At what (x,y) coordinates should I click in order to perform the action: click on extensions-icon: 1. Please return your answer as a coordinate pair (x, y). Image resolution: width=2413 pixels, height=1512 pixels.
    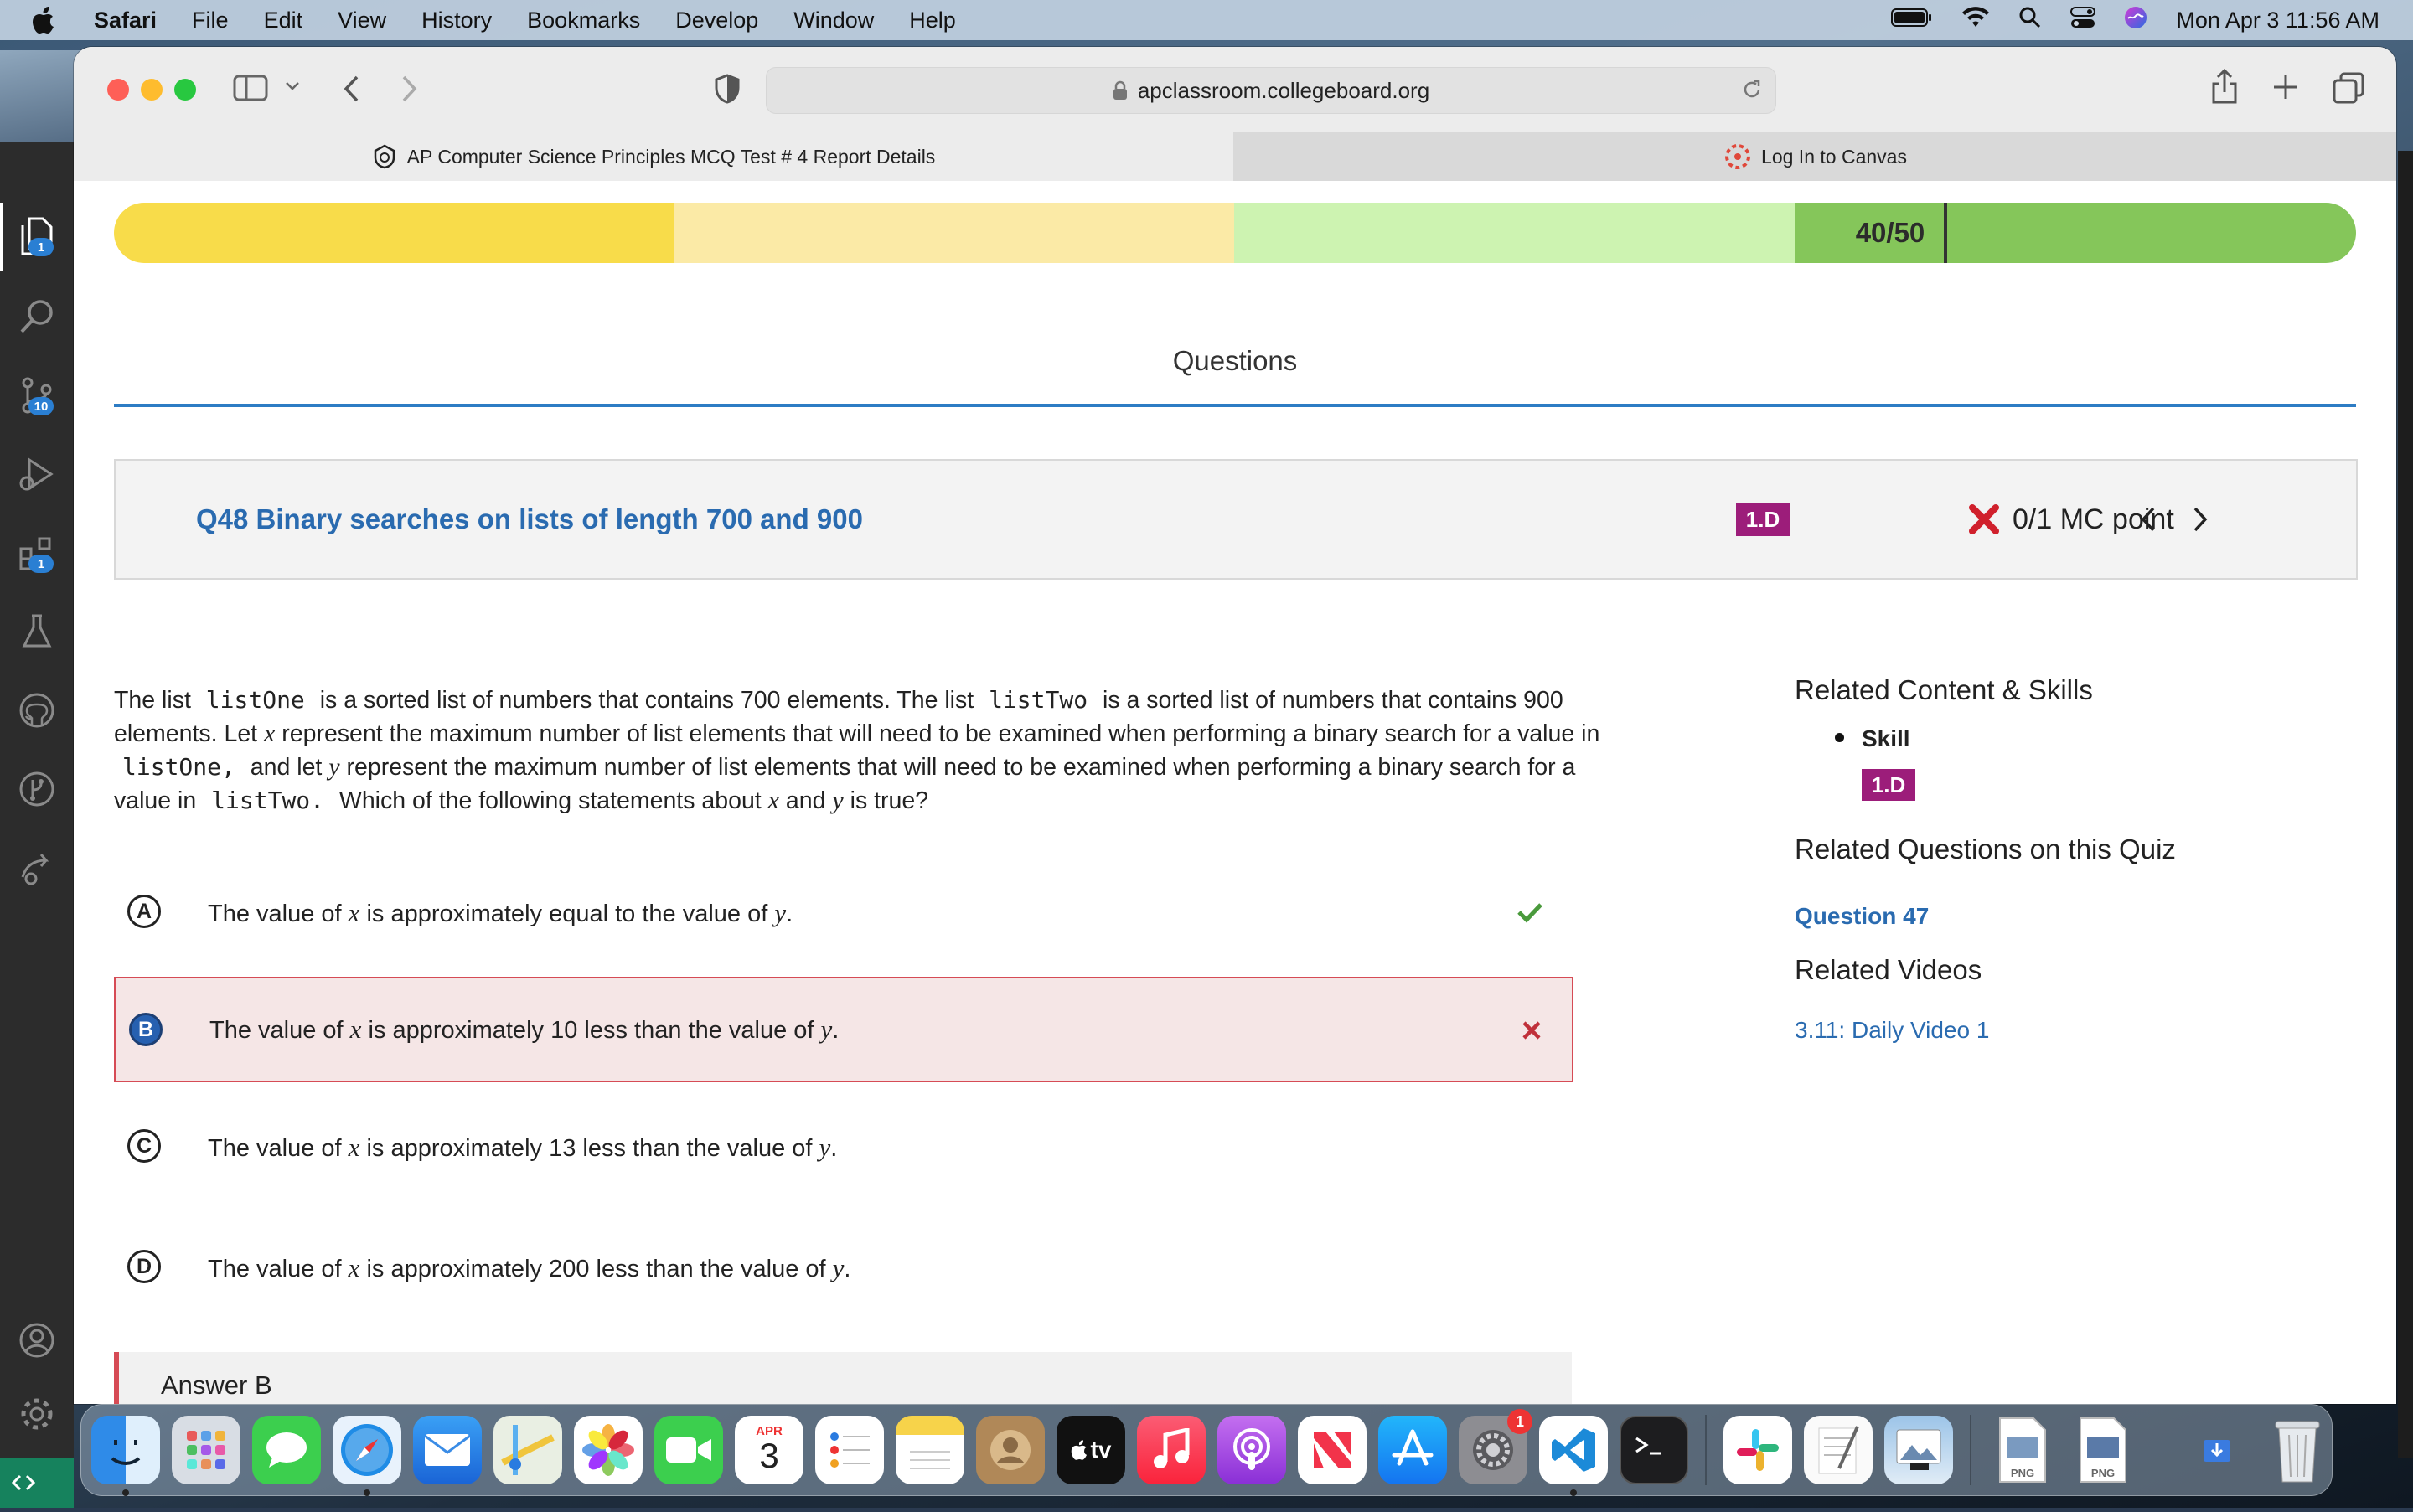
    Looking at the image, I should click on (37, 553).